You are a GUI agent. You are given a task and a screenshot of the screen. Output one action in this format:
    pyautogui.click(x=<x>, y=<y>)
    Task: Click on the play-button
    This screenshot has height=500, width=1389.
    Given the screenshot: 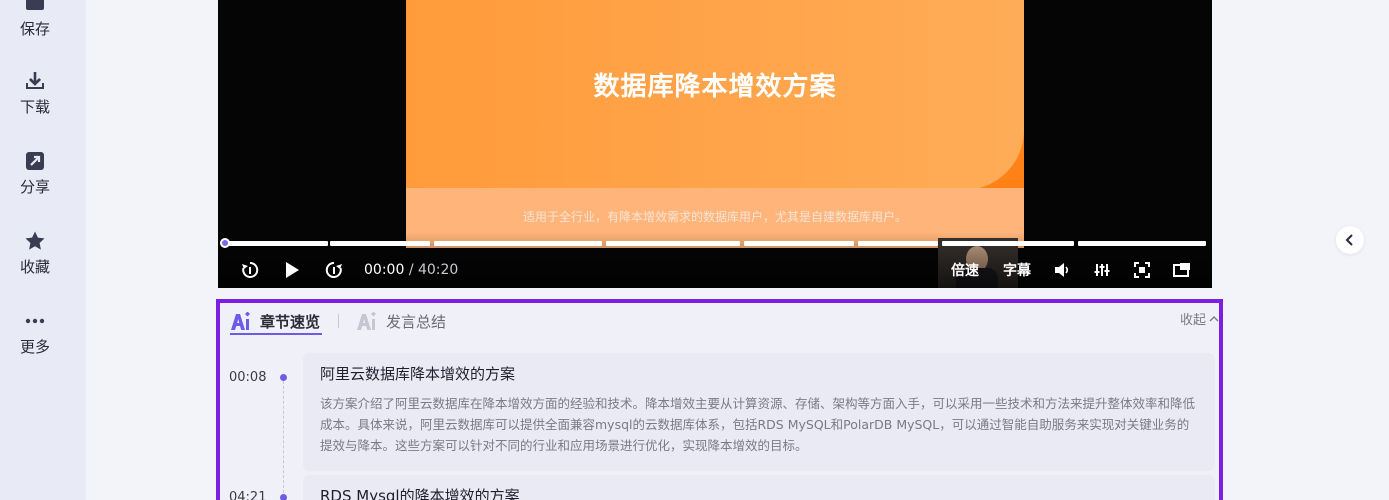 What is the action you would take?
    pyautogui.click(x=292, y=270)
    